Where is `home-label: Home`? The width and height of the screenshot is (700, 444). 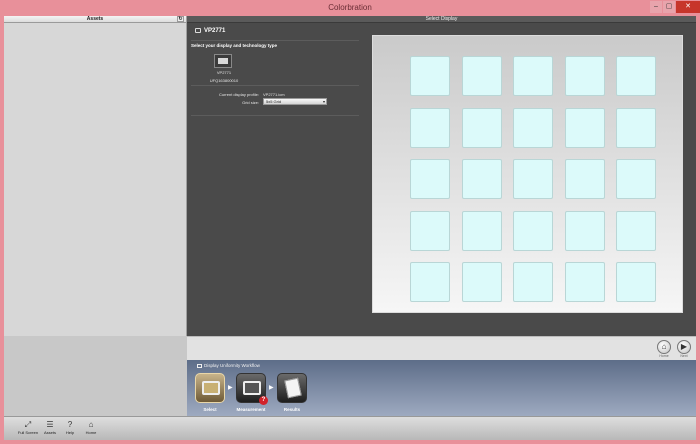
home-label: Home is located at coordinates (664, 356).